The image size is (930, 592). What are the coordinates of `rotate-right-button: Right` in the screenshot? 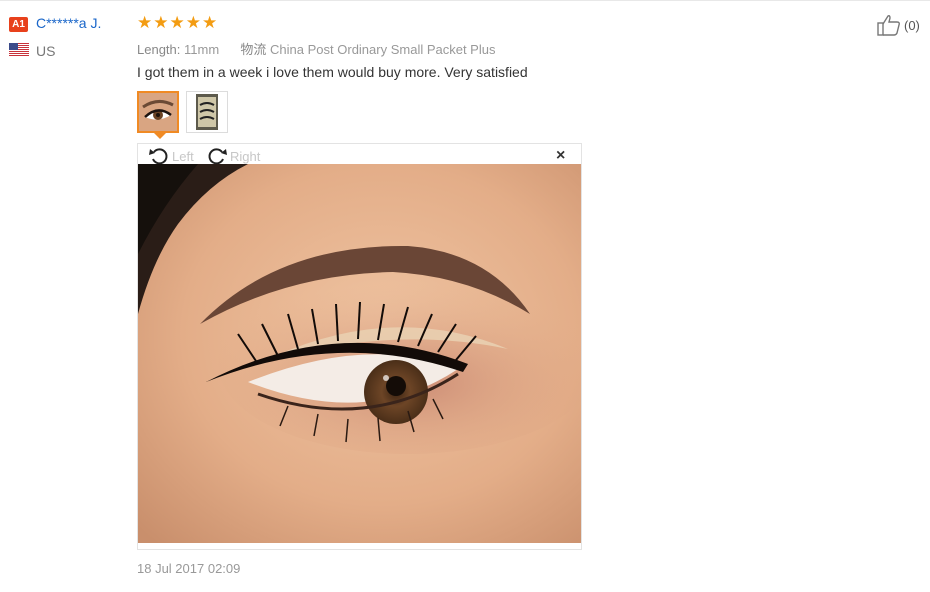 It's located at (233, 156).